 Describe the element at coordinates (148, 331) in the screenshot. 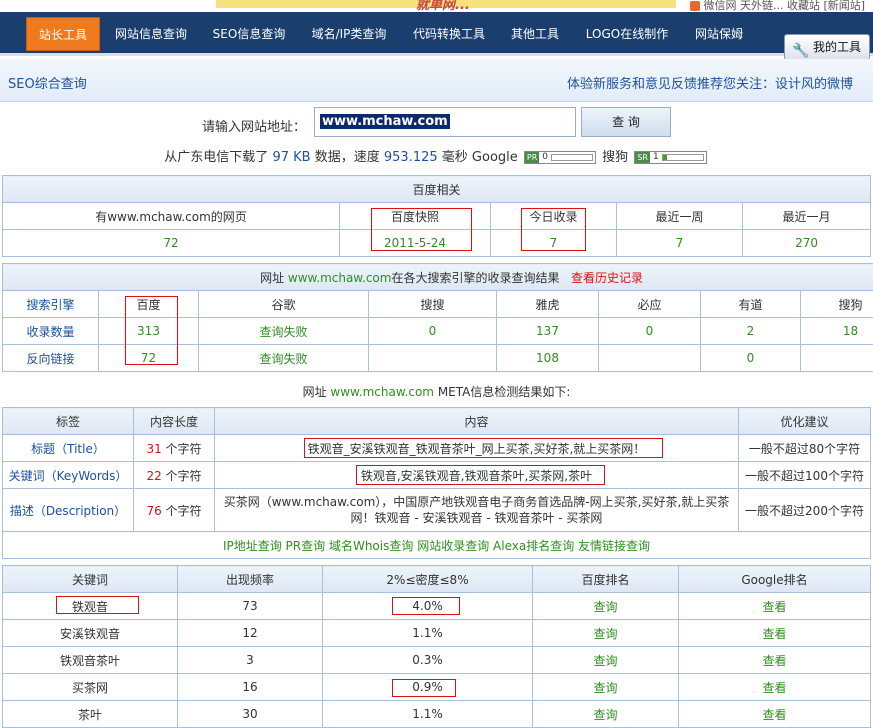

I see `engine-indexed-baidu: 313` at that location.